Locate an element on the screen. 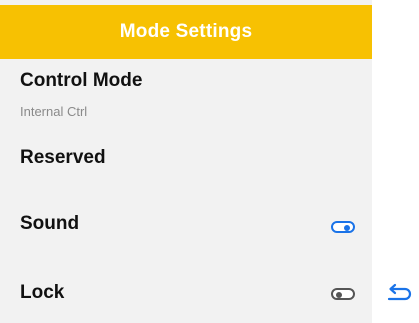 The width and height of the screenshot is (419, 323). setting-label-reserved: Reserved is located at coordinates (63, 157).